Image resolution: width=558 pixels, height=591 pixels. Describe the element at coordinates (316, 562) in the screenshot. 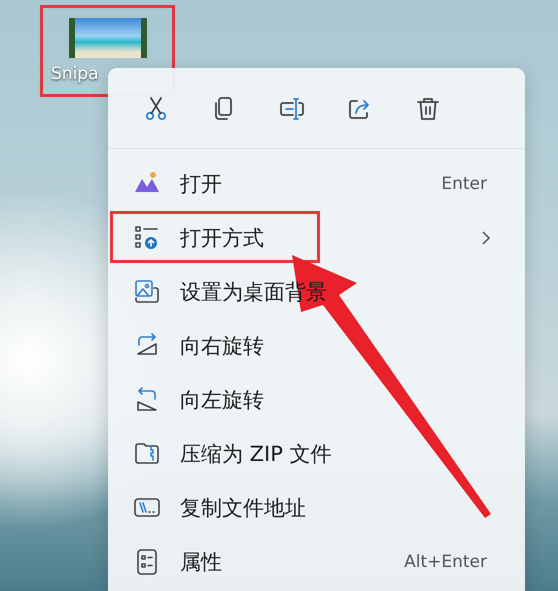

I see `menu-item: 属性 Alt+Enter` at that location.